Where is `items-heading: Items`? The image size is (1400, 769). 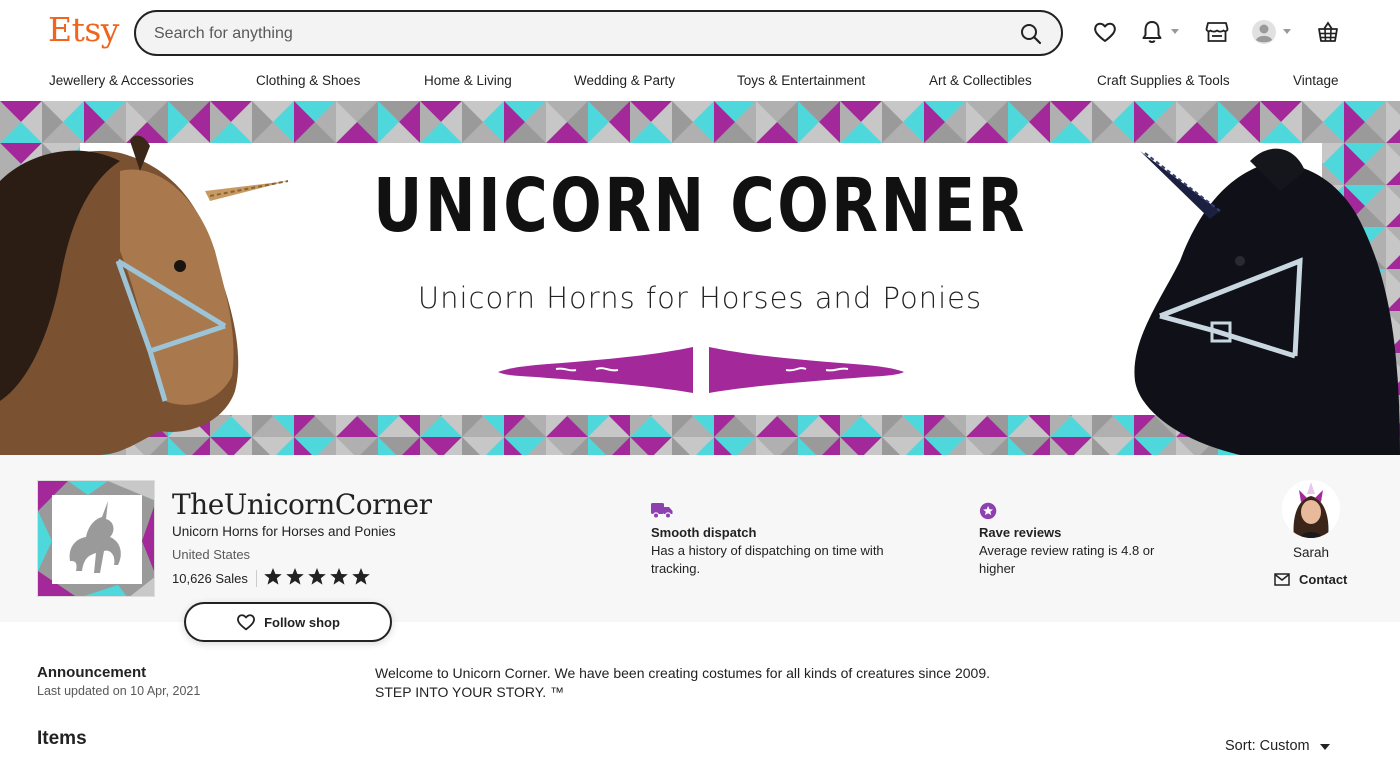
items-heading: Items is located at coordinates (62, 738).